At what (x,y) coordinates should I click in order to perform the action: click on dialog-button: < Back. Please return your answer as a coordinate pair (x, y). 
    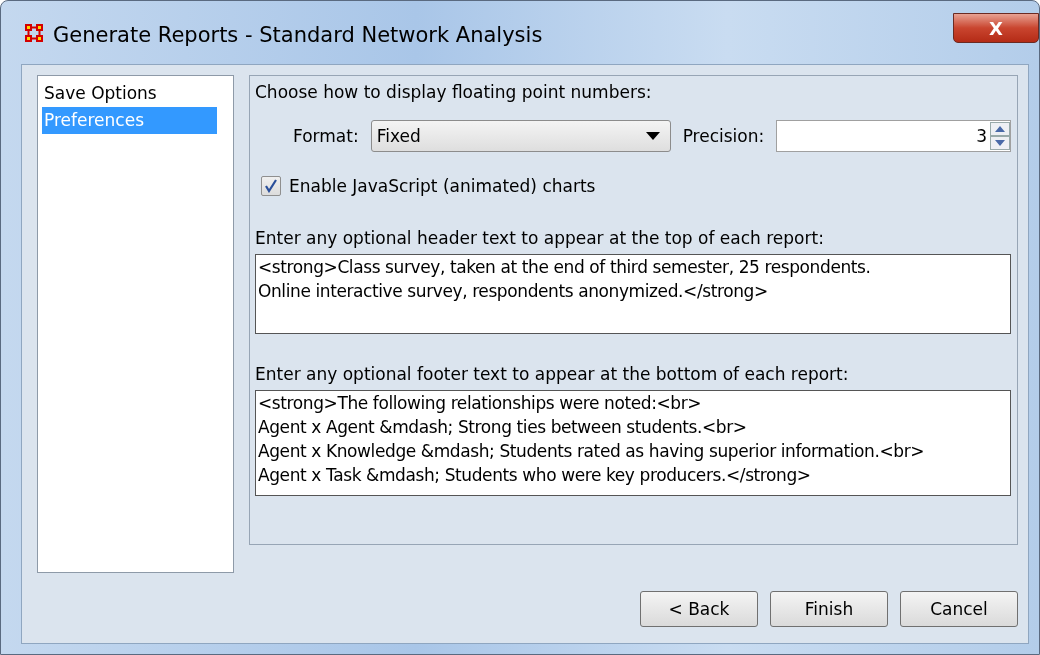
    Looking at the image, I should click on (699, 609).